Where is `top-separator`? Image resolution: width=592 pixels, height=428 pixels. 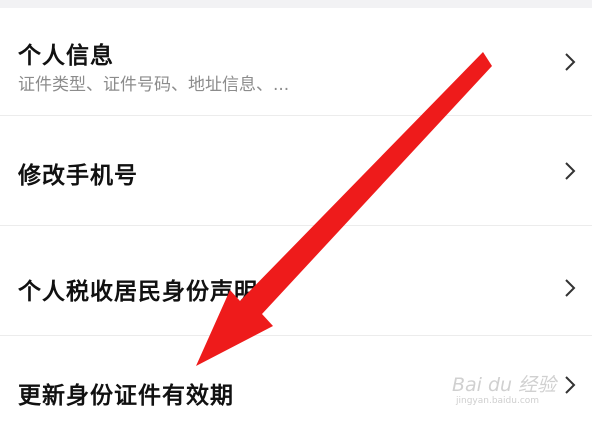
top-separator is located at coordinates (296, 4).